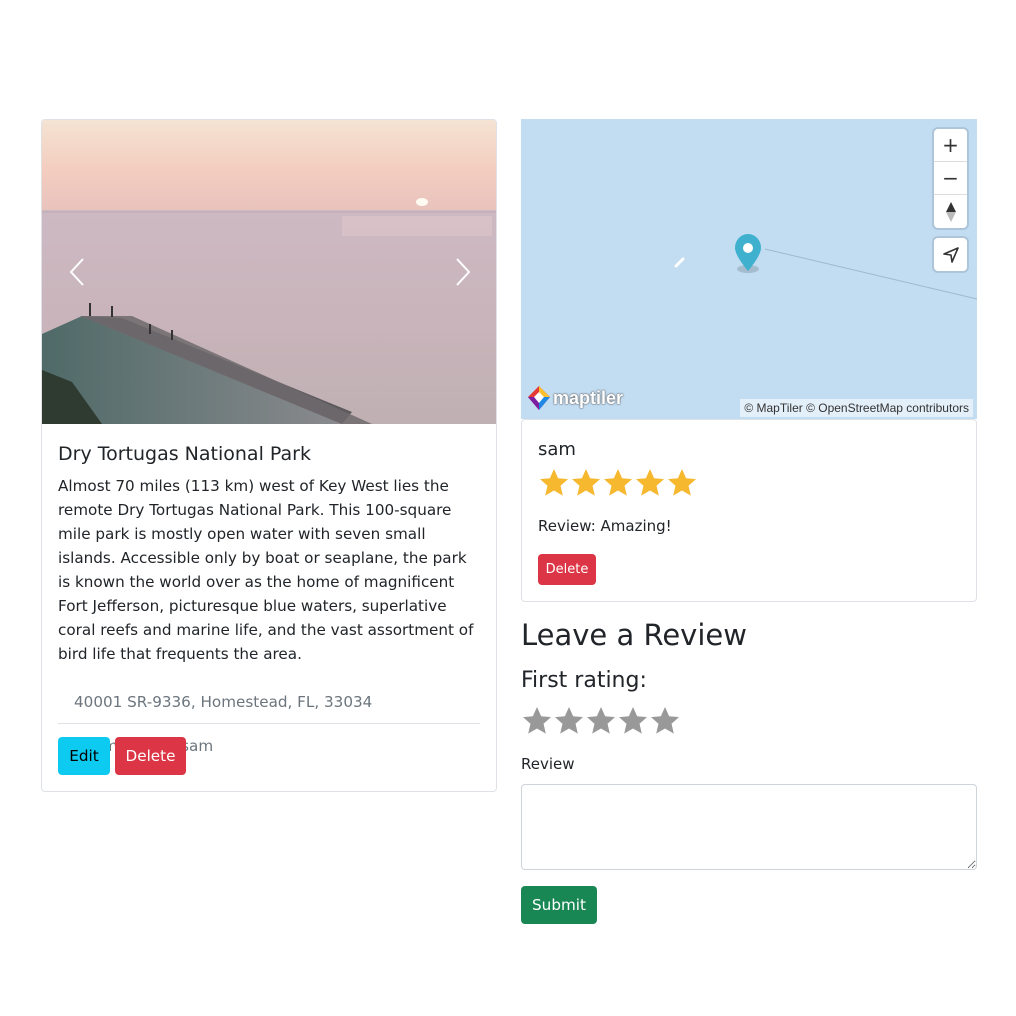  I want to click on rating-input, so click(601, 721).